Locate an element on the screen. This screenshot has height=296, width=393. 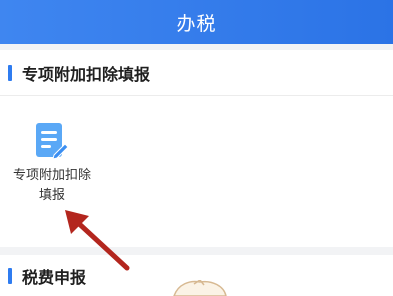
pointer-arrow-icon is located at coordinates (97, 240).